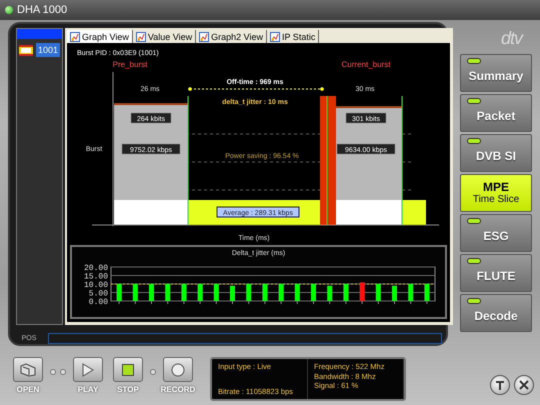 Image resolution: width=540 pixels, height=405 pixels. Describe the element at coordinates (96, 268) in the screenshot. I see `y-tick-label: 20.00` at that location.